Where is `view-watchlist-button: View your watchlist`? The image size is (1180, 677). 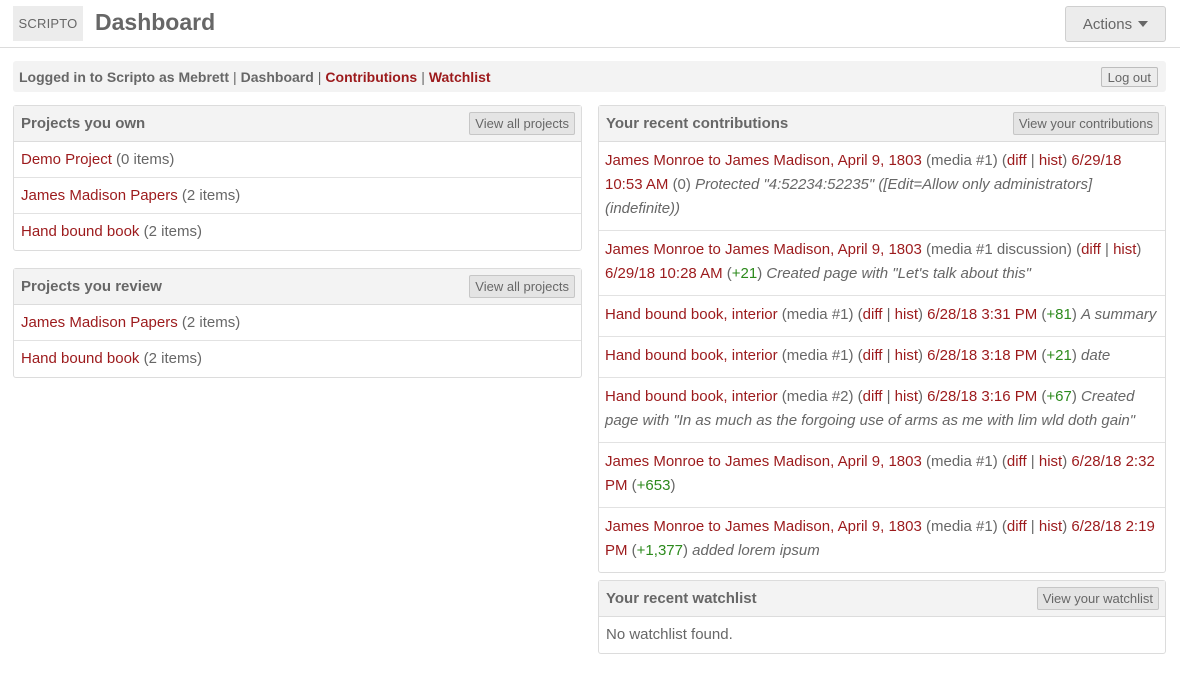 view-watchlist-button: View your watchlist is located at coordinates (1097, 598).